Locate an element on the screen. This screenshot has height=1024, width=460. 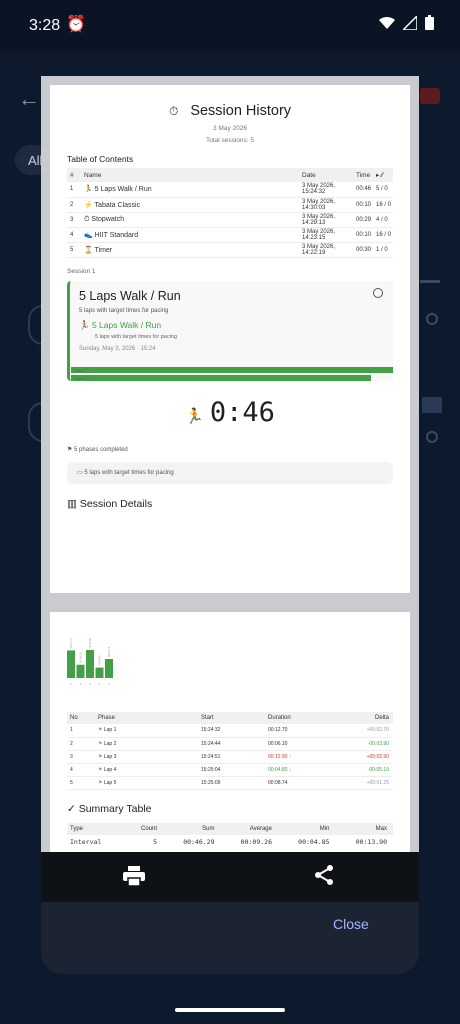
wifi-icon is located at coordinates (387, 22).